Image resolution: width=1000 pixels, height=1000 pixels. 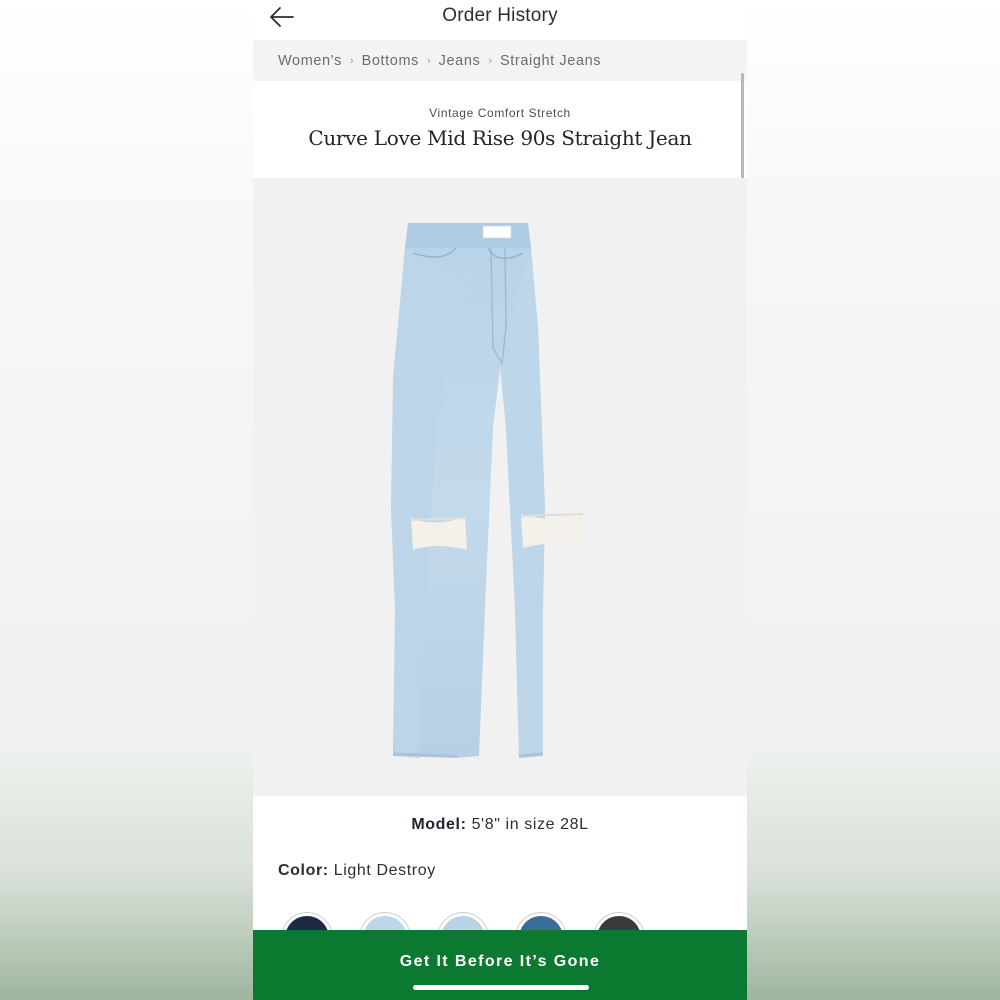 What do you see at coordinates (500, 113) in the screenshot?
I see `product-collection: Vintage Comfort Stretch` at bounding box center [500, 113].